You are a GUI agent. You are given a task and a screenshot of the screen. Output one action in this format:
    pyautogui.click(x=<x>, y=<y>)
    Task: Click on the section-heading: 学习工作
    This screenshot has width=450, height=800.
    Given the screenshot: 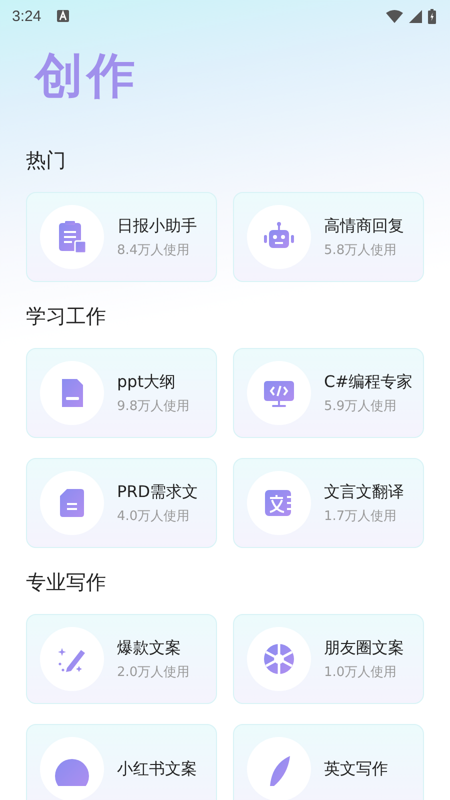 What is the action you would take?
    pyautogui.click(x=66, y=316)
    